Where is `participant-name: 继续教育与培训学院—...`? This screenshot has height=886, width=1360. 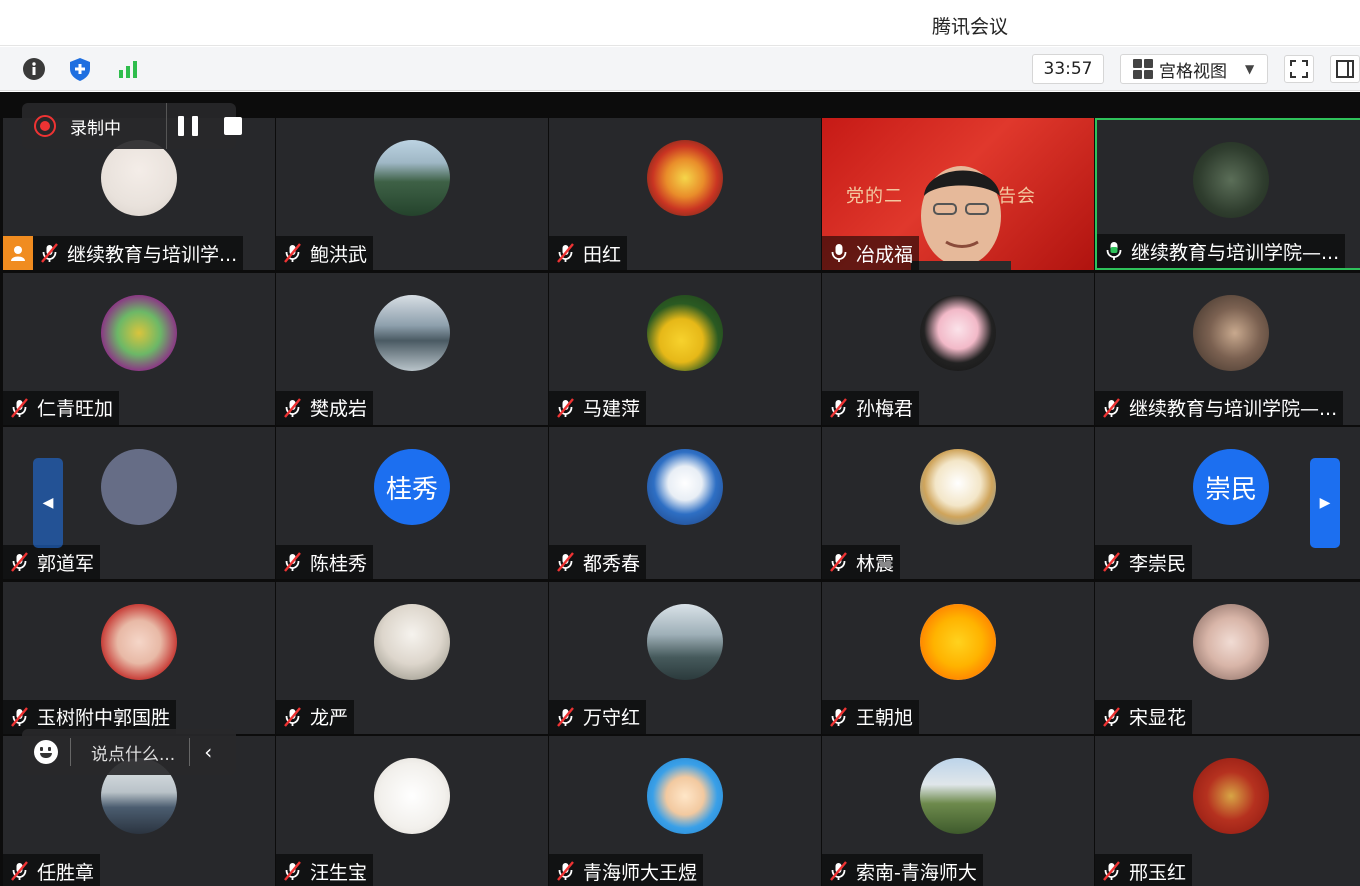
participant-name: 继续教育与培训学院—... is located at coordinates (1233, 409).